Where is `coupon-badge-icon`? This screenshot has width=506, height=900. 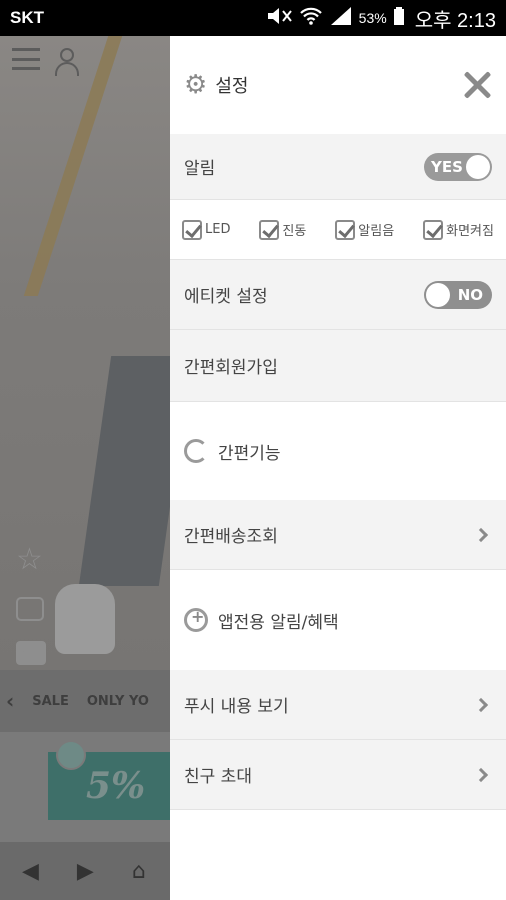 coupon-badge-icon is located at coordinates (71, 755).